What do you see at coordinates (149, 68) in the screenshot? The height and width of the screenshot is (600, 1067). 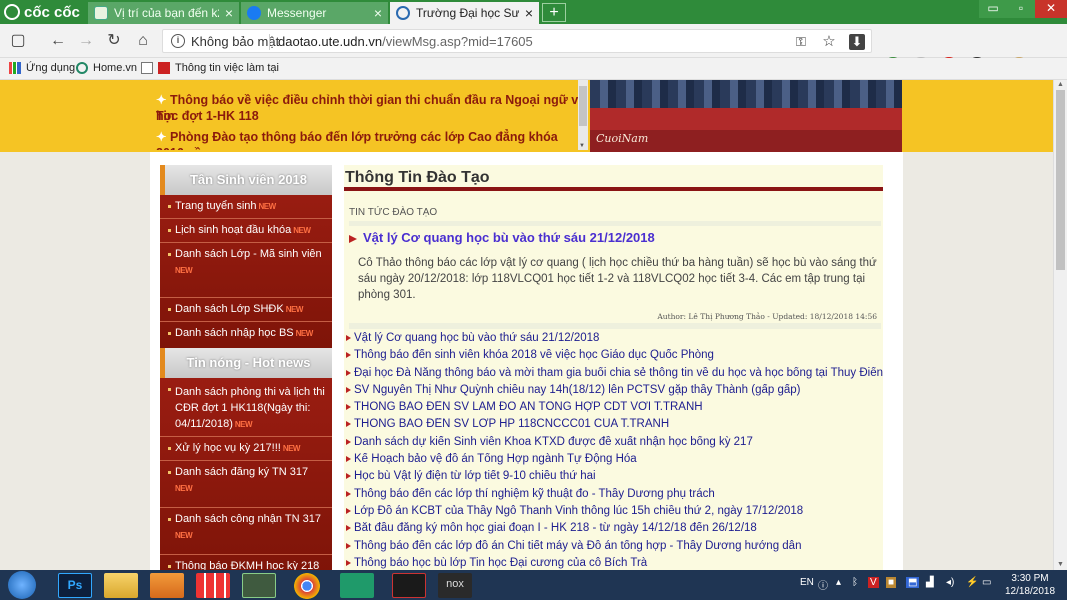 I see `bookmark-page` at bounding box center [149, 68].